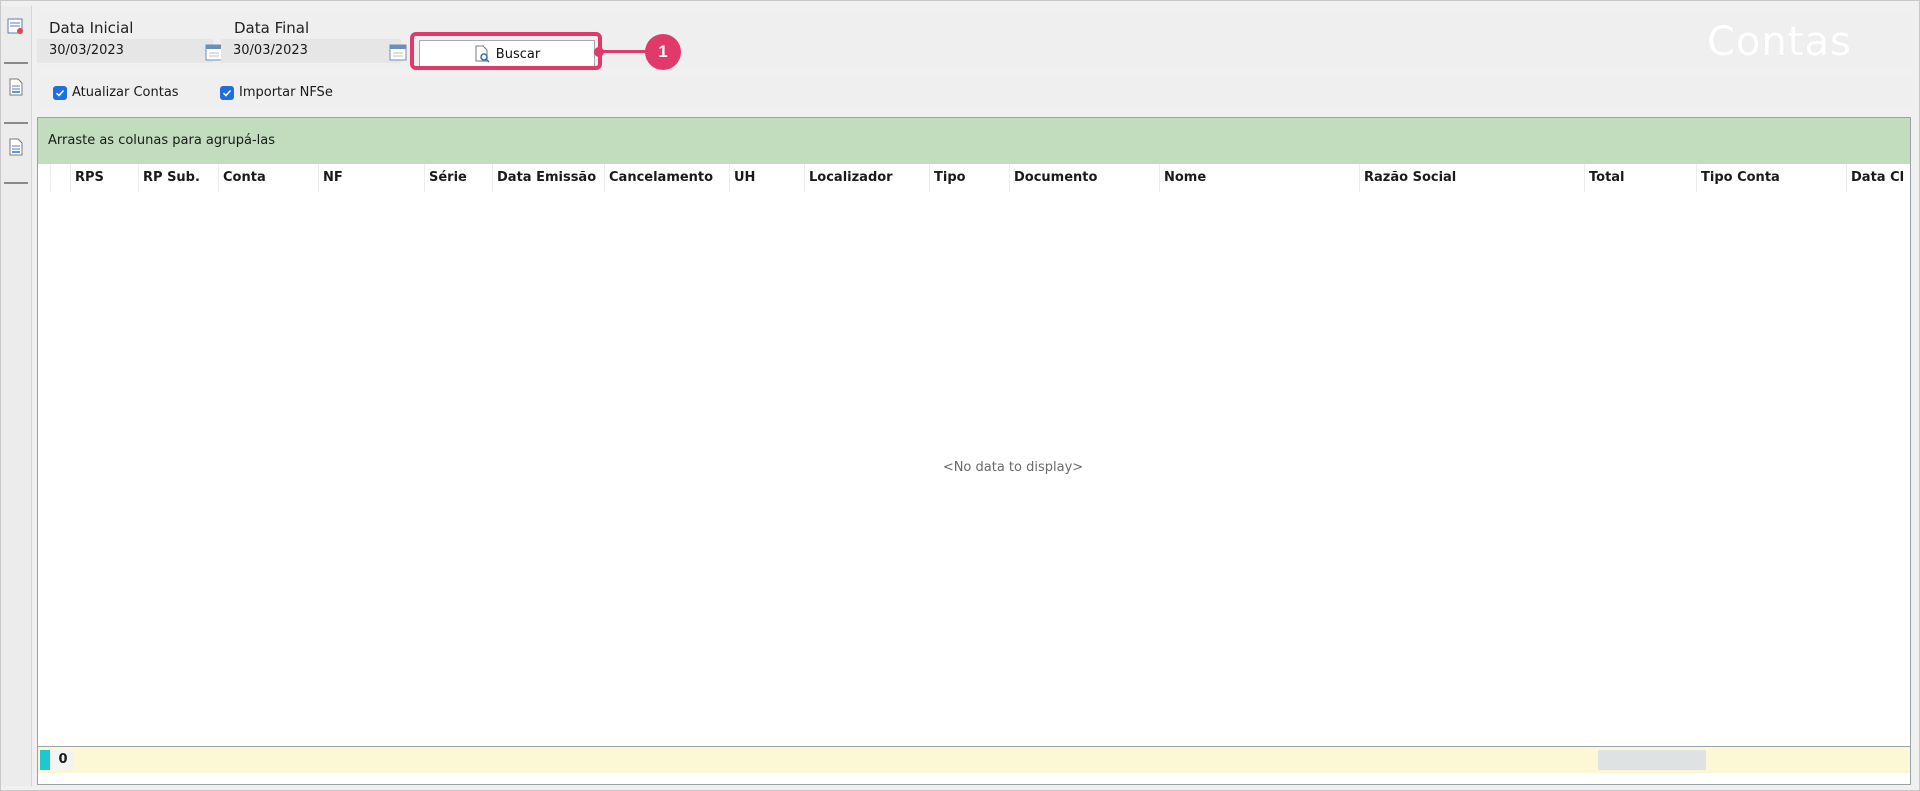 This screenshot has width=1920, height=791. Describe the element at coordinates (1640, 178) in the screenshot. I see `column-header: Total` at that location.